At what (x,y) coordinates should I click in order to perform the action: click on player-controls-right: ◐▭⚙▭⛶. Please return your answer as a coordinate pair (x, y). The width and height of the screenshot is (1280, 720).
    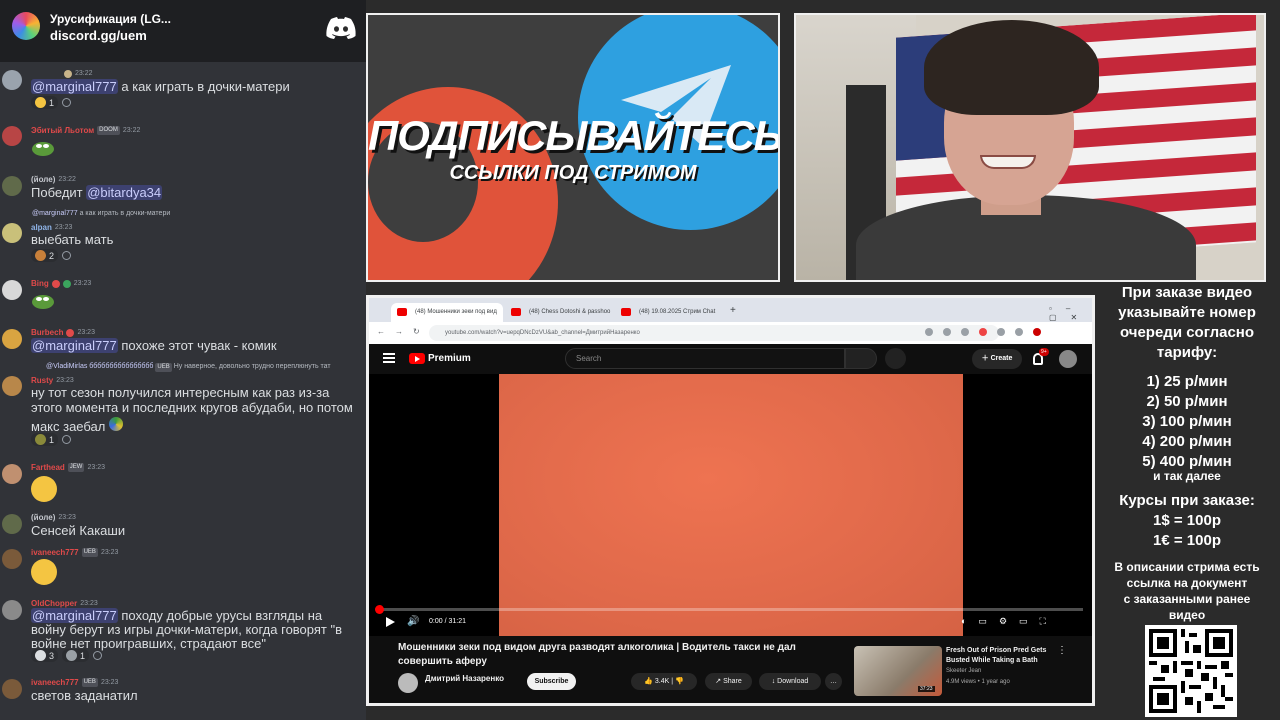
    Looking at the image, I should click on (1009, 621).